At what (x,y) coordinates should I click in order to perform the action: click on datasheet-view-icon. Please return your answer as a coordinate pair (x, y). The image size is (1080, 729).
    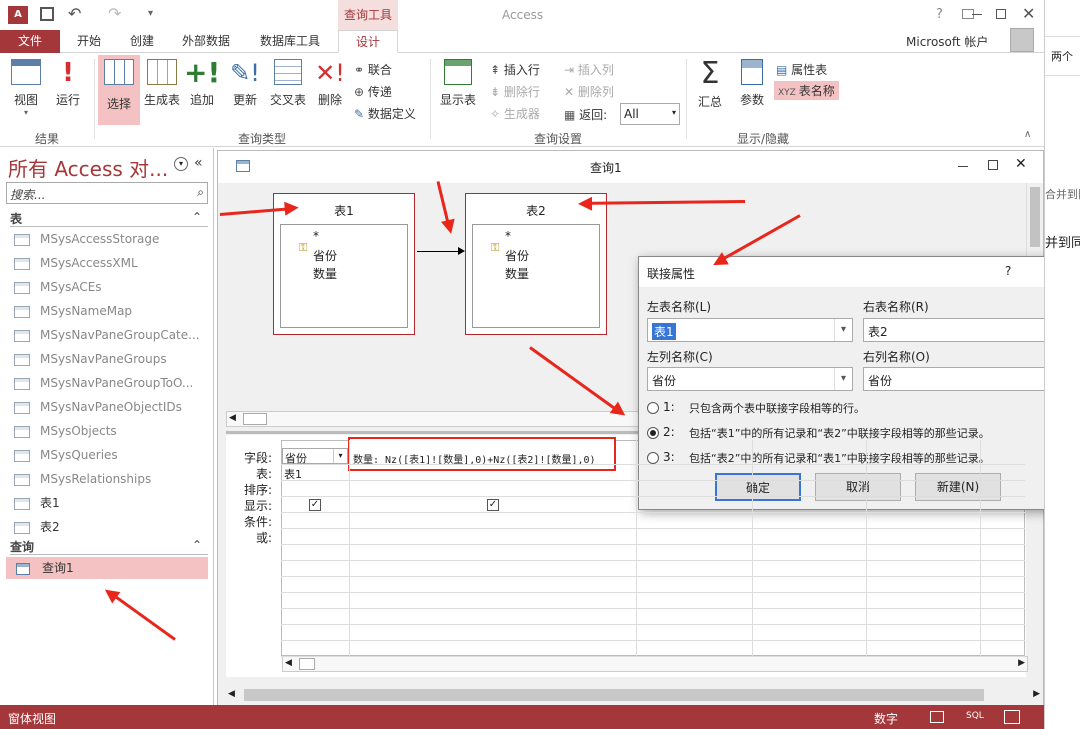
    Looking at the image, I should click on (937, 717).